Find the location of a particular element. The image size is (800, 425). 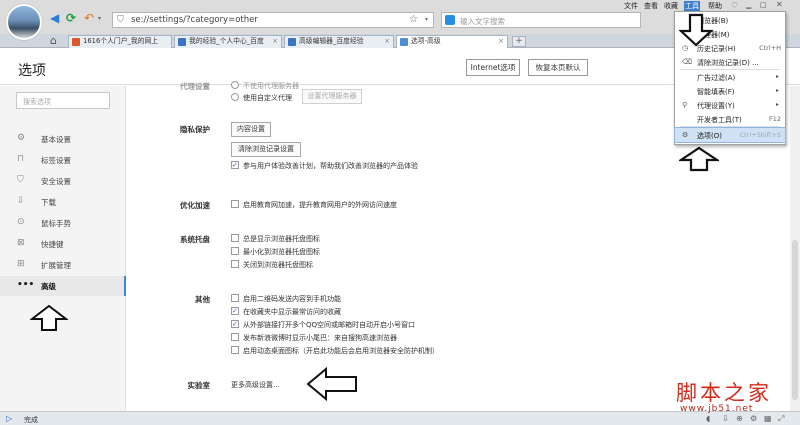

tab-my-experience: 我的经验_个人中心_百度 × is located at coordinates (228, 41).